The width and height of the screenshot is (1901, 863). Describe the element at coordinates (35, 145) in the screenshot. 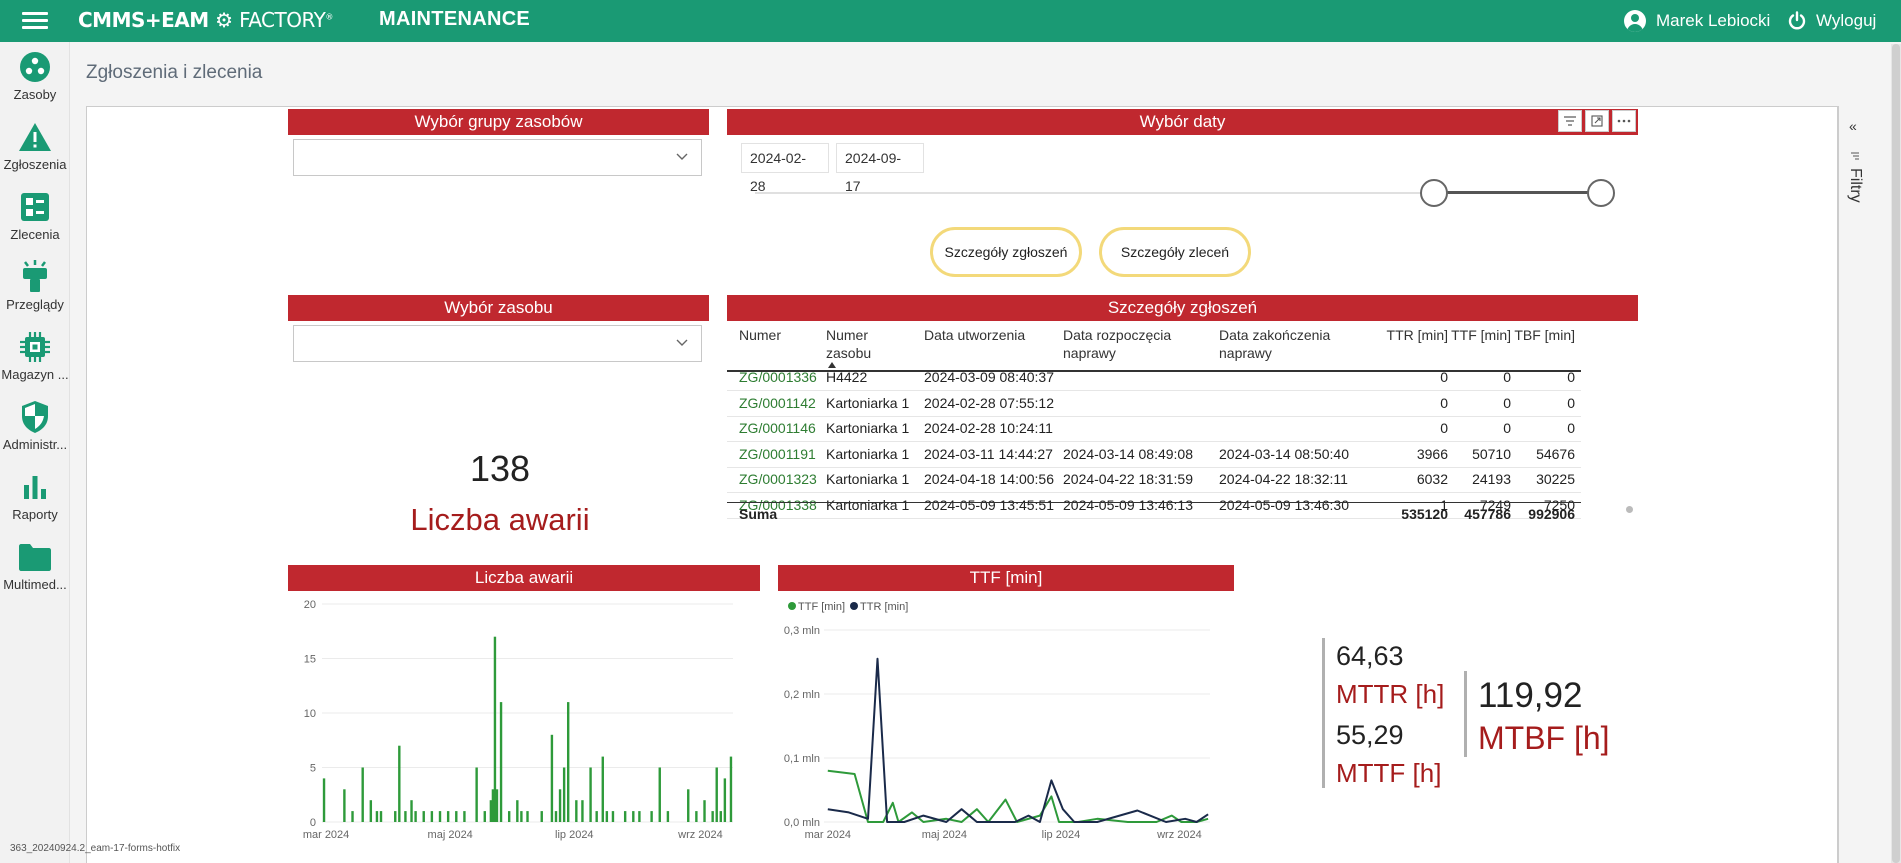

I see `sidebar-item-zgloszenia: Zgłoszenia` at that location.